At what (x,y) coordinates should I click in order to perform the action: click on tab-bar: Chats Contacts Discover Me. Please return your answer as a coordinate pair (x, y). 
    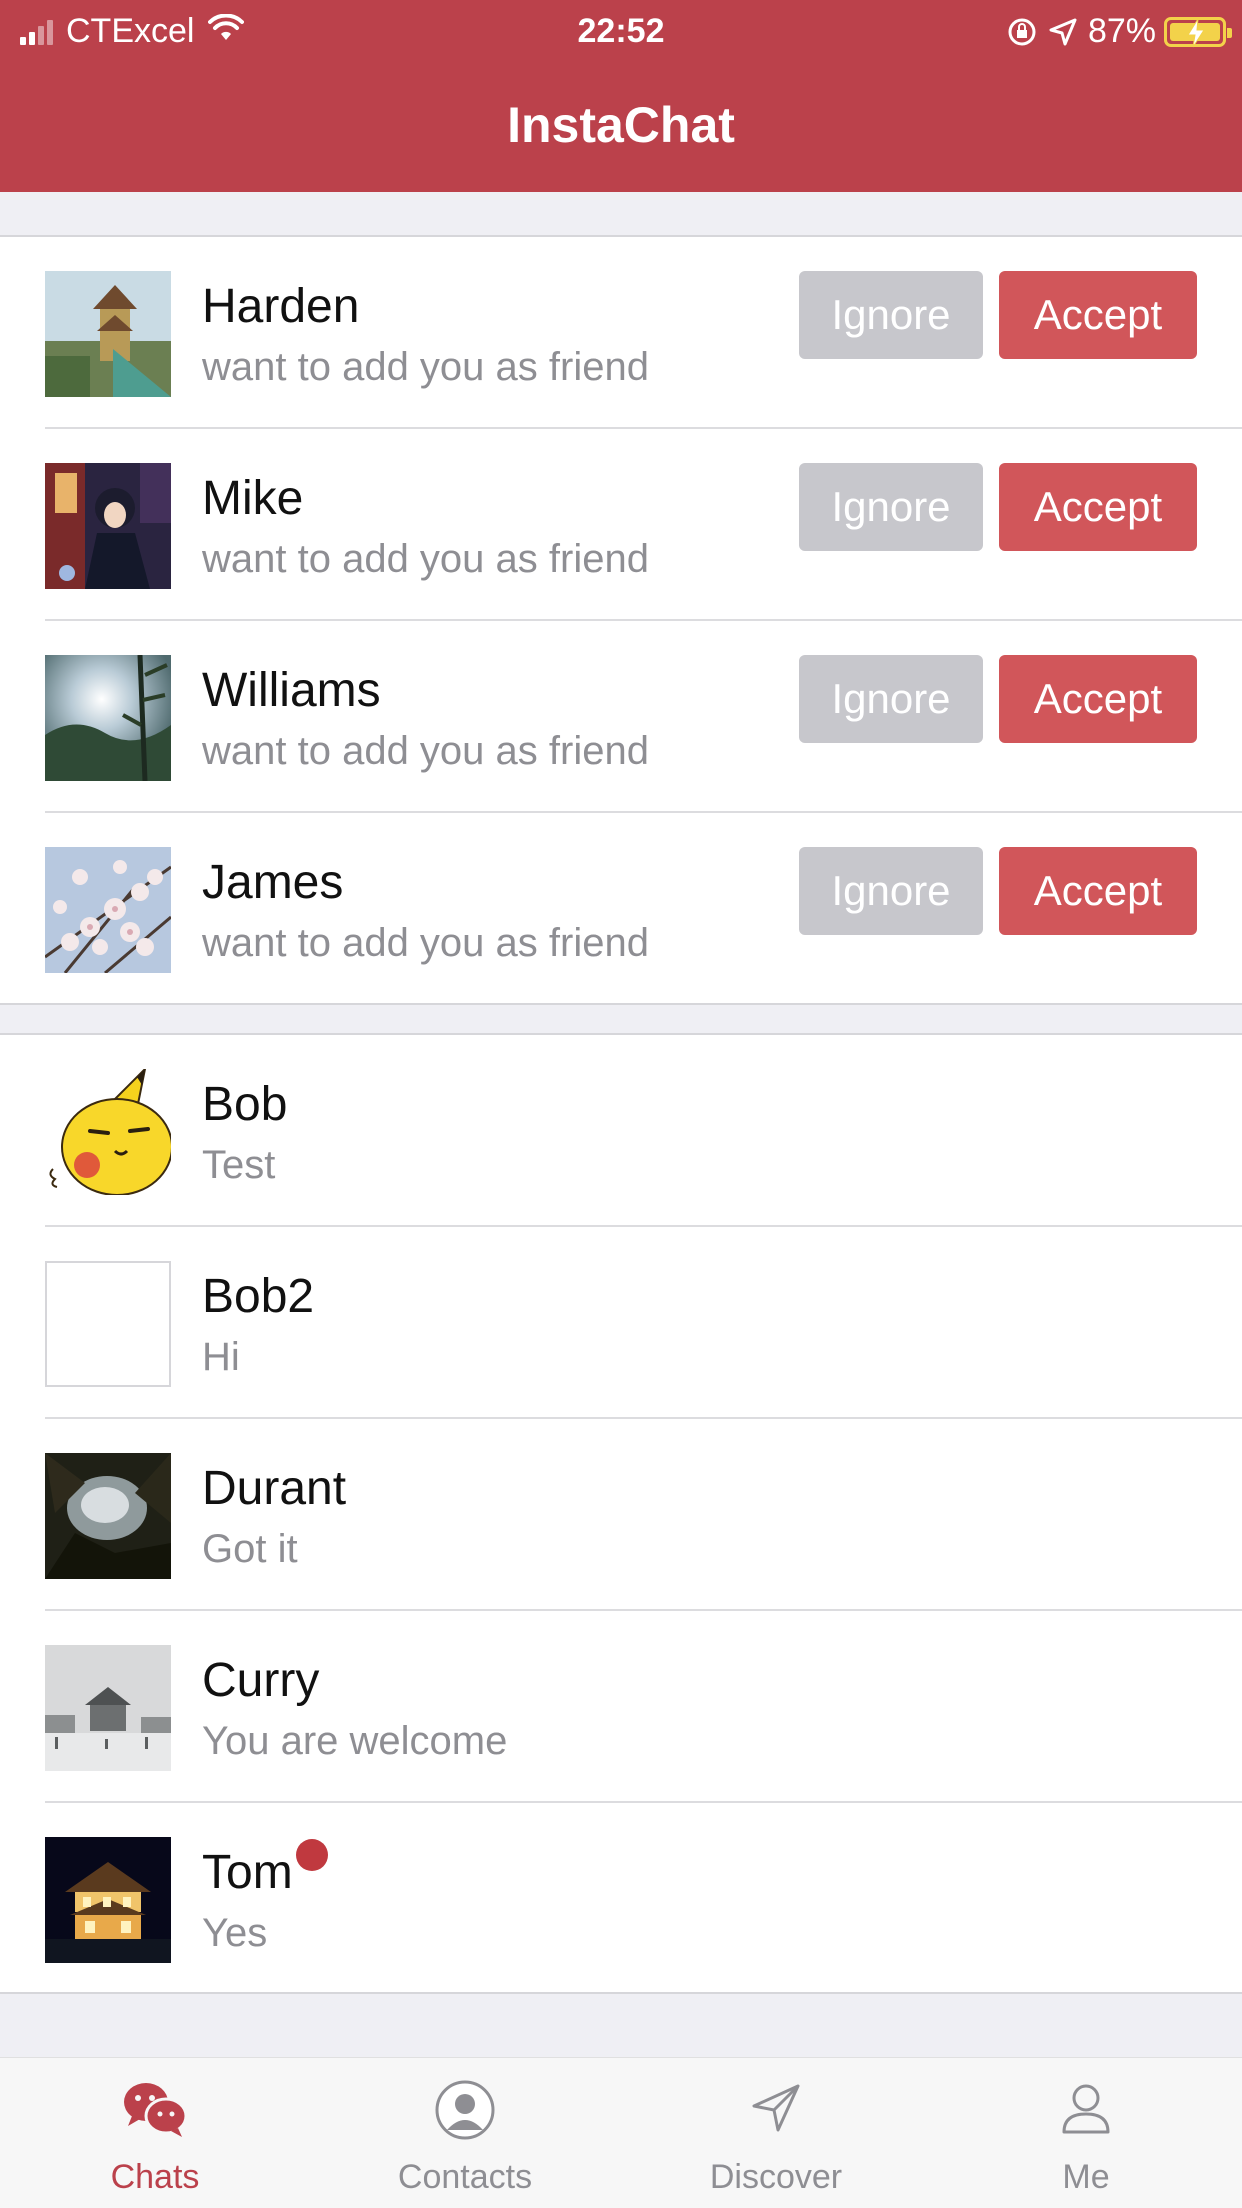
    Looking at the image, I should click on (621, 2132).